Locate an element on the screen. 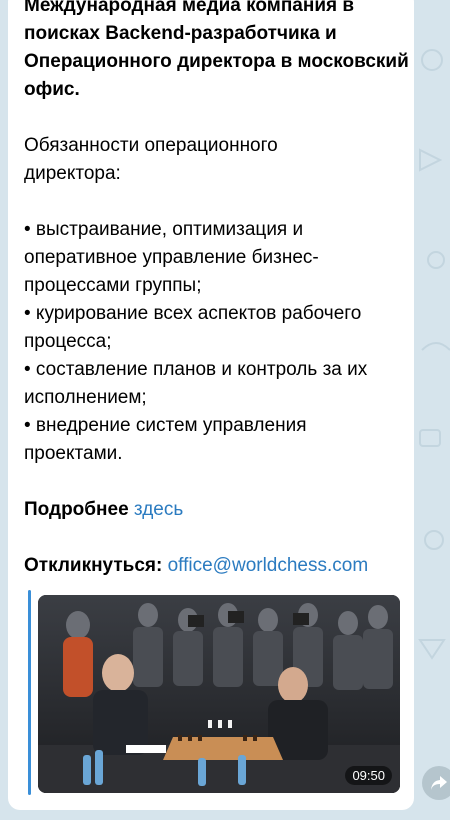 The height and width of the screenshot is (820, 450). respond-email-link: office@worldchess.com is located at coordinates (268, 565).